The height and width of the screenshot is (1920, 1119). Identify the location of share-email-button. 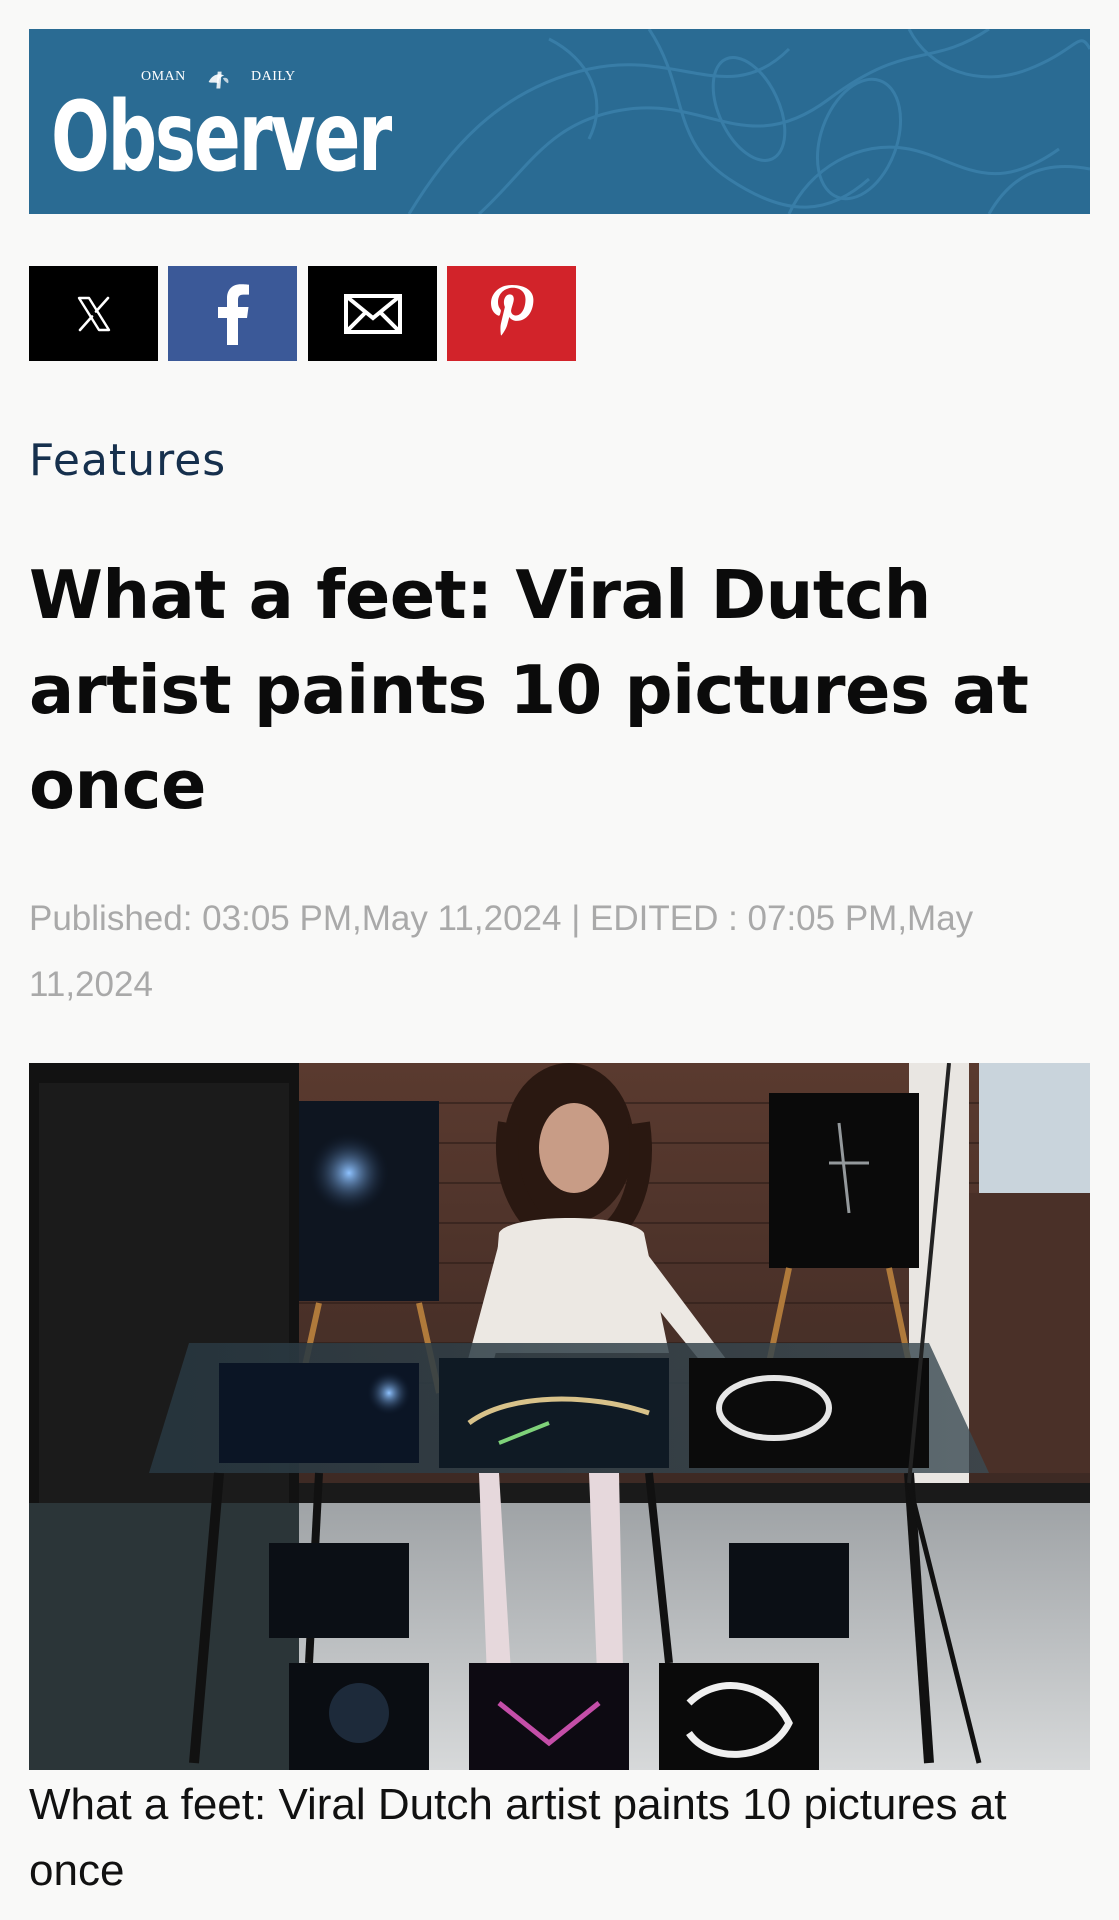
(372, 313).